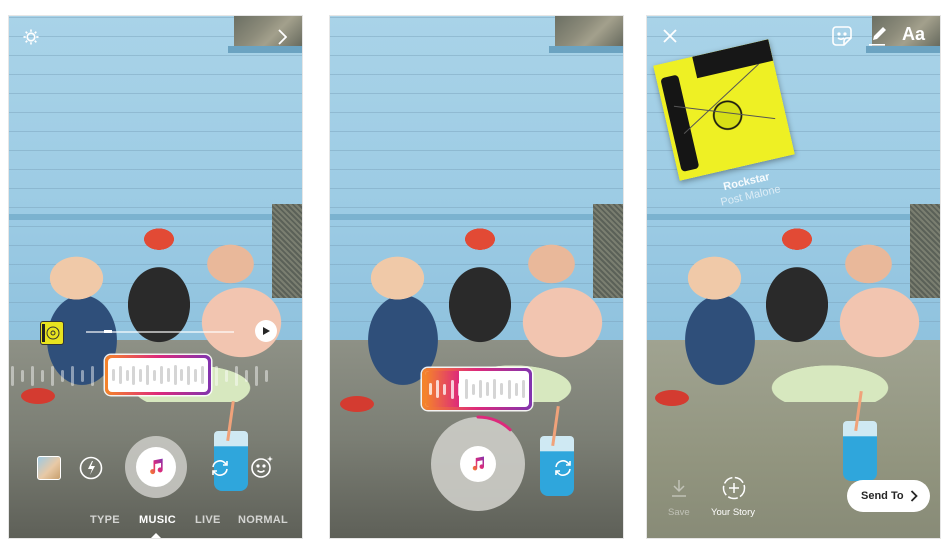 The width and height of the screenshot is (950, 550). What do you see at coordinates (31, 37) in the screenshot?
I see `gear-icon` at bounding box center [31, 37].